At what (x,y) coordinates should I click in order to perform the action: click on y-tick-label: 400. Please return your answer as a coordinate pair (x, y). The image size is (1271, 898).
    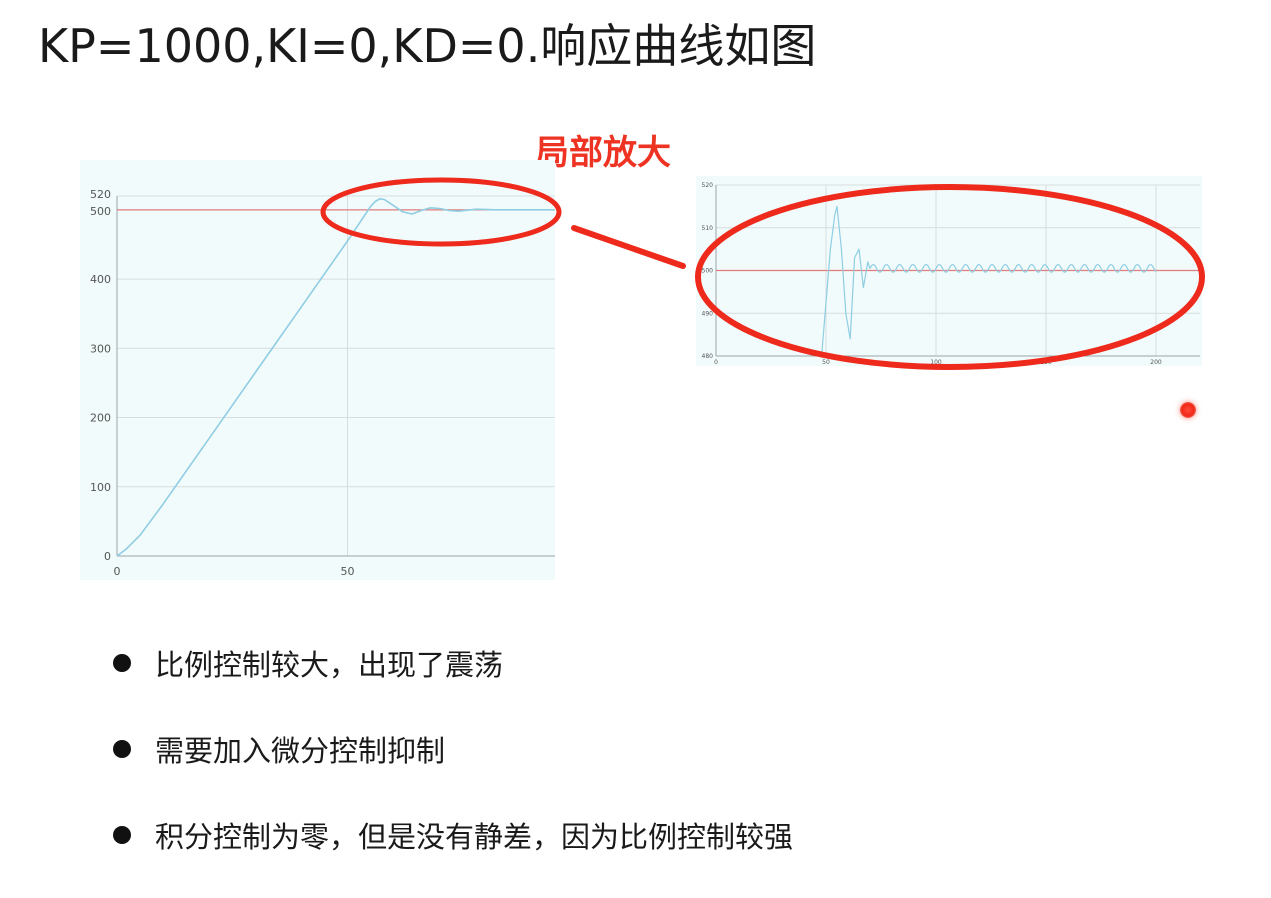
    Looking at the image, I should click on (100, 279).